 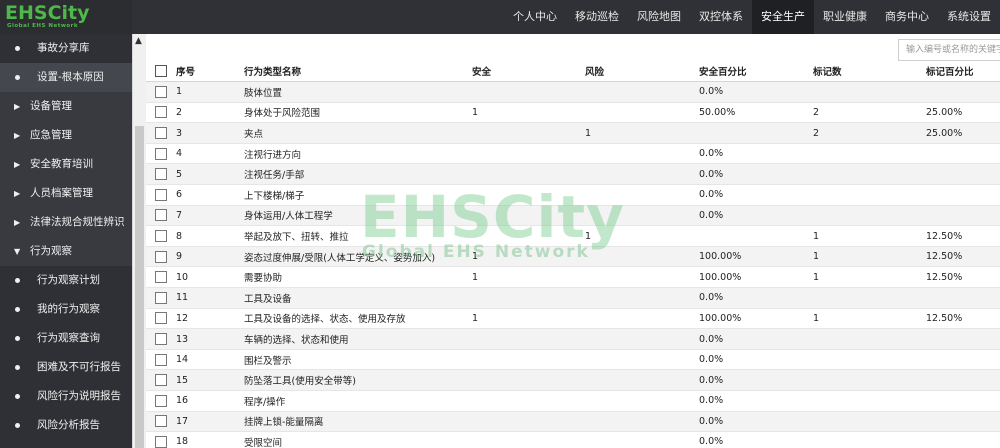 I want to click on column-header: 安全, so click(x=528, y=72).